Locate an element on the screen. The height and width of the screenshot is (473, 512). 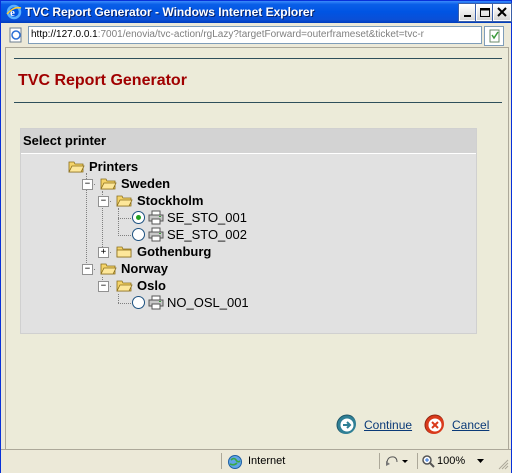
cancel-button: Cancel is located at coordinates (459, 425).